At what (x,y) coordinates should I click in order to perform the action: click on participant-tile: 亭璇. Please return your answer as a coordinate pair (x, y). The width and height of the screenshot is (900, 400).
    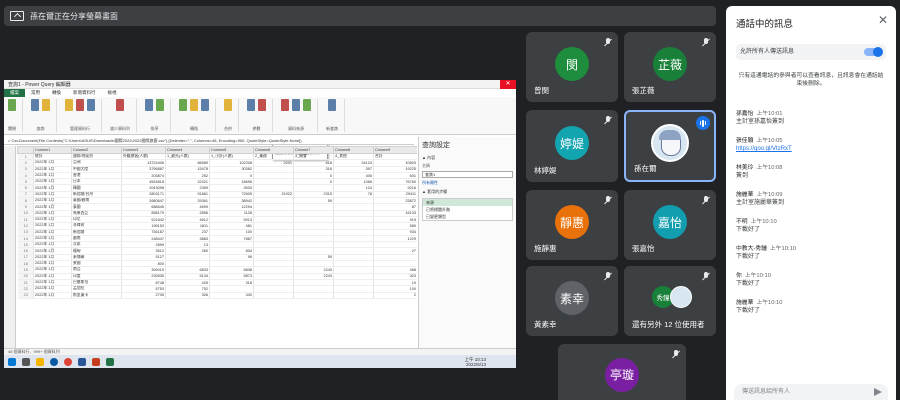
    Looking at the image, I should click on (622, 372).